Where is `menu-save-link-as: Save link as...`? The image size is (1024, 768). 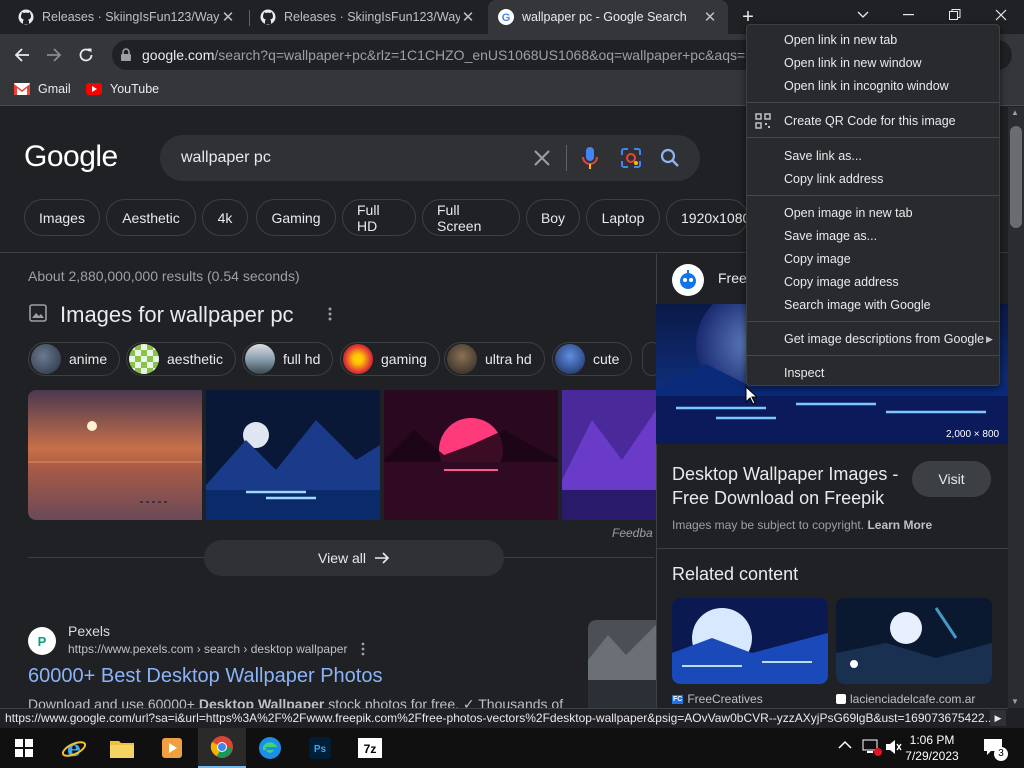 menu-save-link-as: Save link as... is located at coordinates (823, 156).